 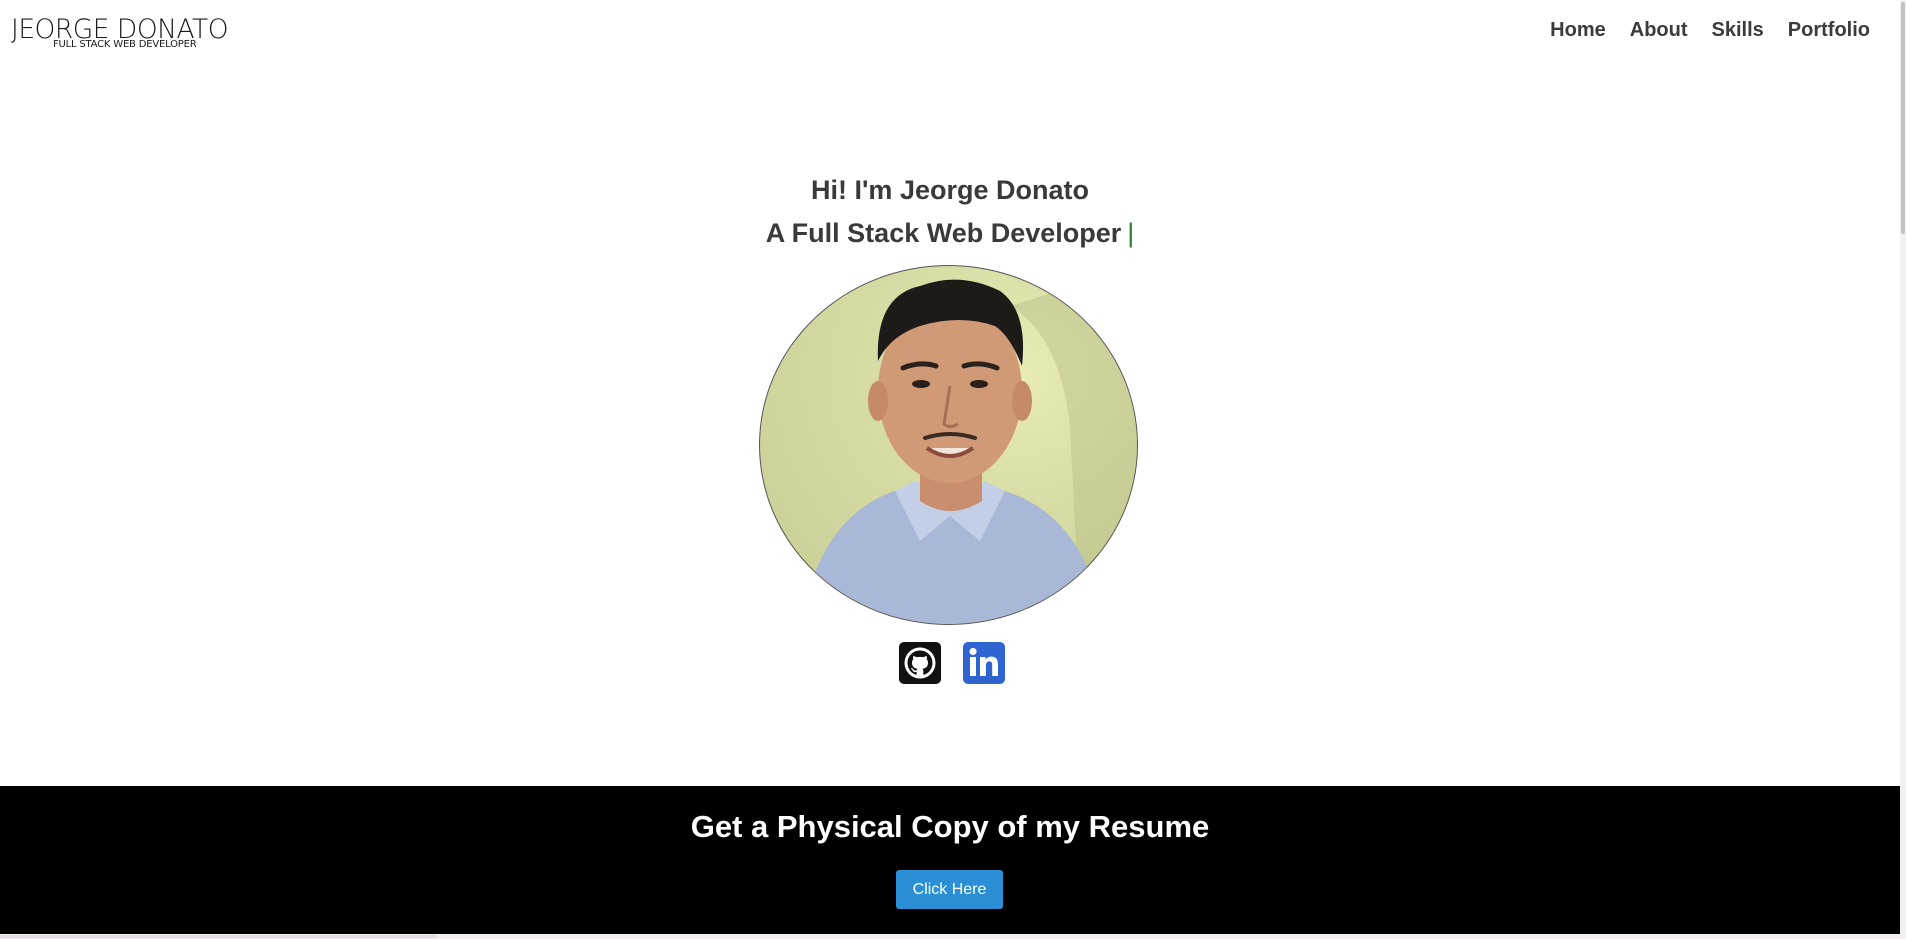 What do you see at coordinates (950, 826) in the screenshot?
I see `resume-title: Get a Physical Copy of my Resume` at bounding box center [950, 826].